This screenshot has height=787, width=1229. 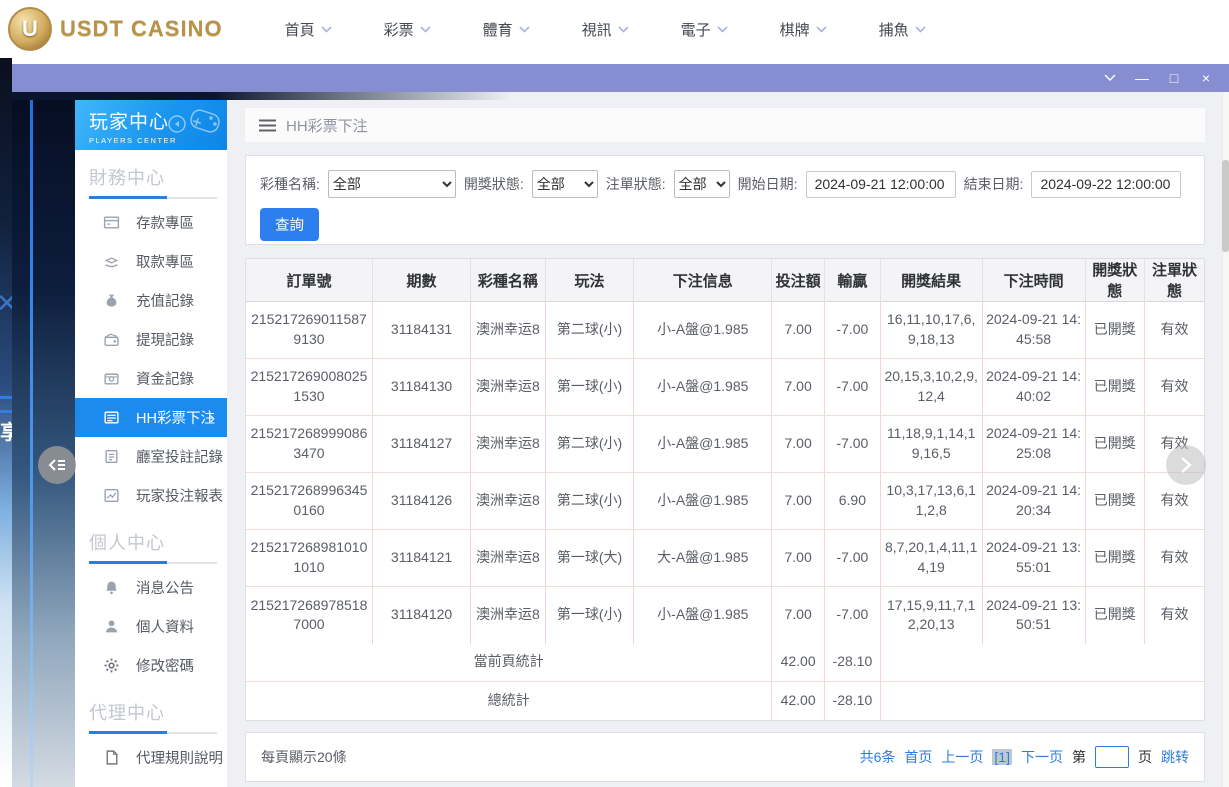 What do you see at coordinates (308, 29) in the screenshot?
I see `nav-item-home: 首頁` at bounding box center [308, 29].